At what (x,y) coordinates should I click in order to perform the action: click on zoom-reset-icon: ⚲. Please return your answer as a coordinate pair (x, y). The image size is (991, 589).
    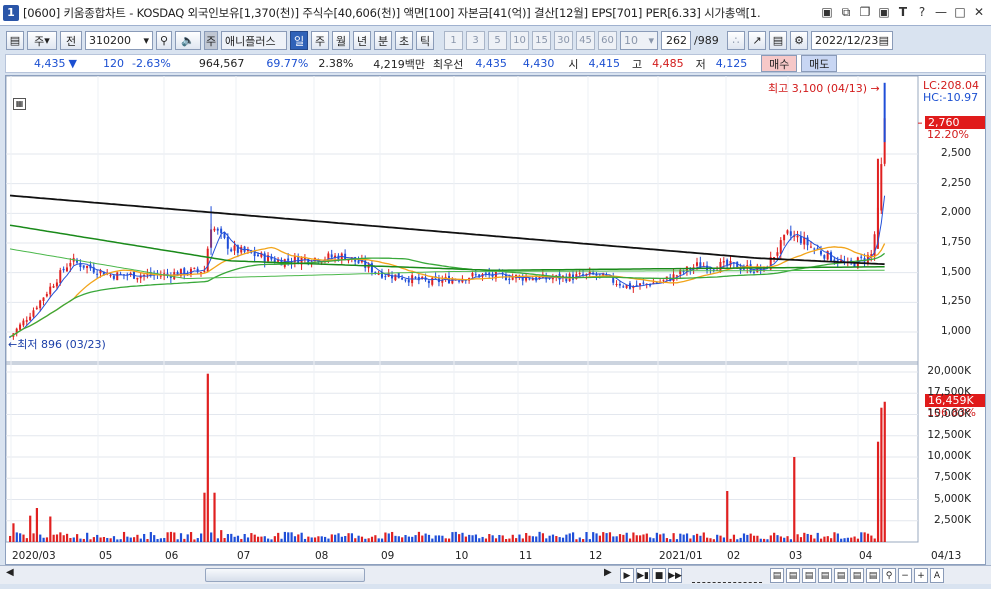
    Looking at the image, I should click on (889, 575).